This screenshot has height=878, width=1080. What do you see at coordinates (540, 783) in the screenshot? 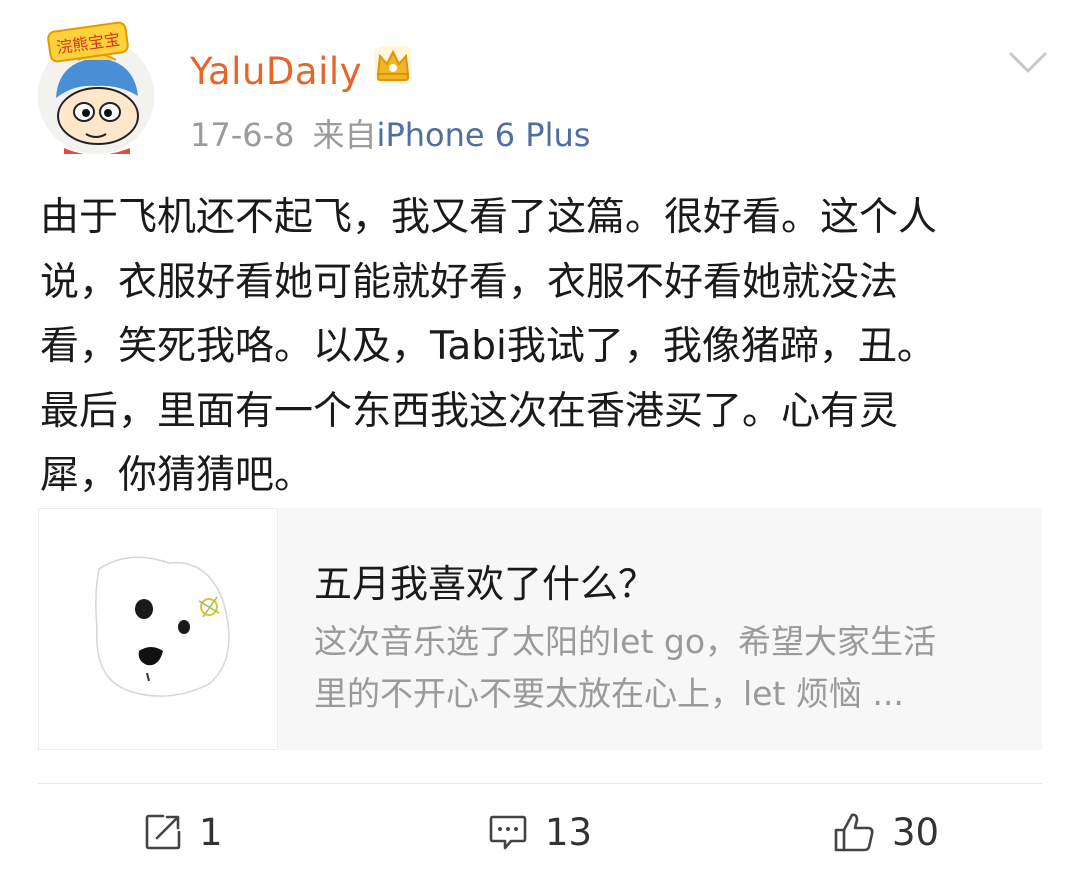
I see `divider` at bounding box center [540, 783].